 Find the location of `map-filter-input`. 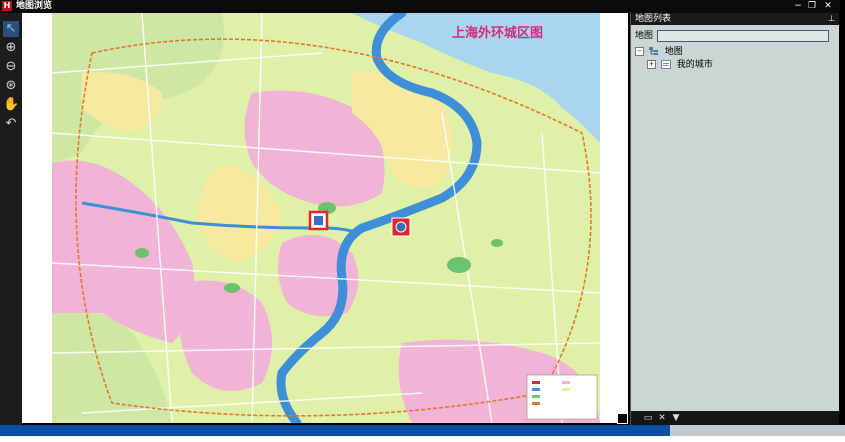

map-filter-input is located at coordinates (743, 36).